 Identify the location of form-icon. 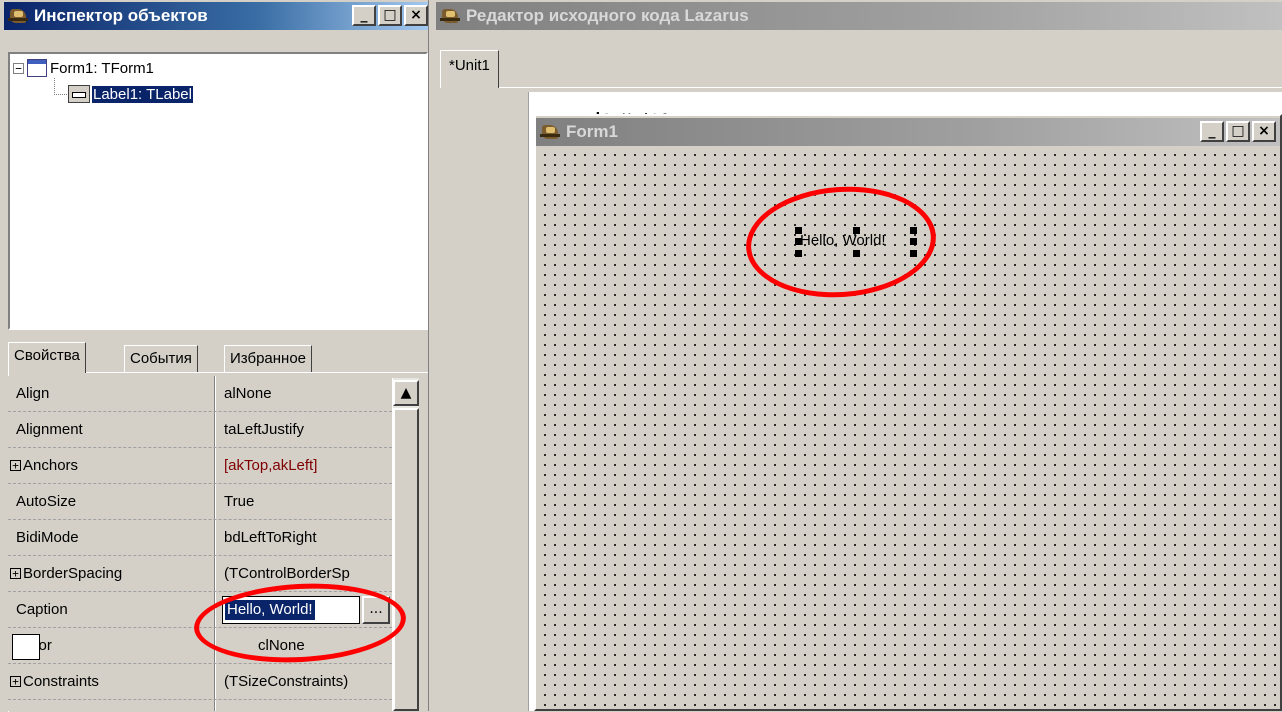
(37, 68).